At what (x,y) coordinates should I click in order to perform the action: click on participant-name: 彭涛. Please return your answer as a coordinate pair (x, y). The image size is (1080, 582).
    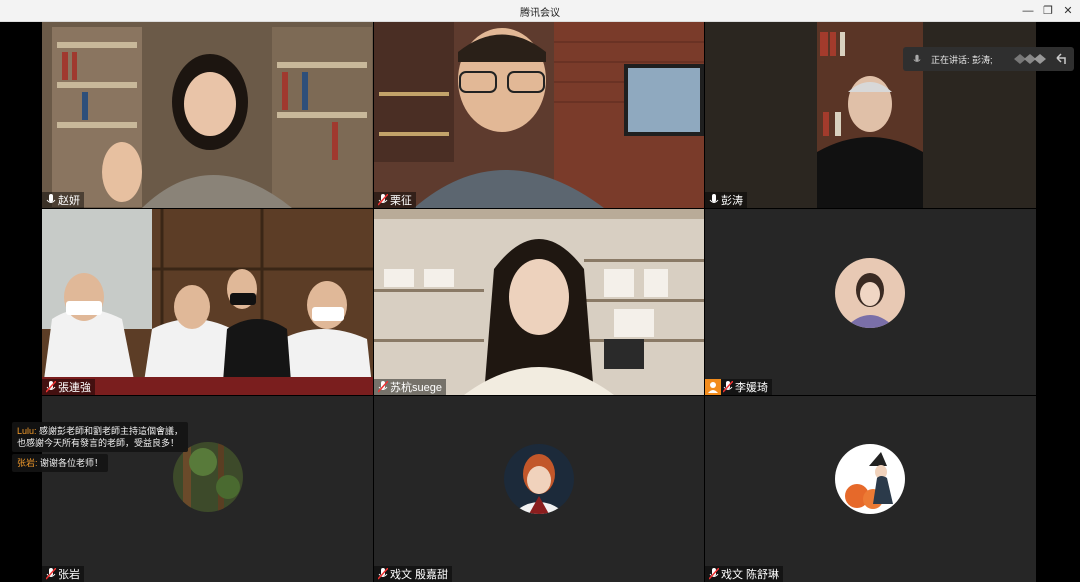
    Looking at the image, I should click on (732, 201).